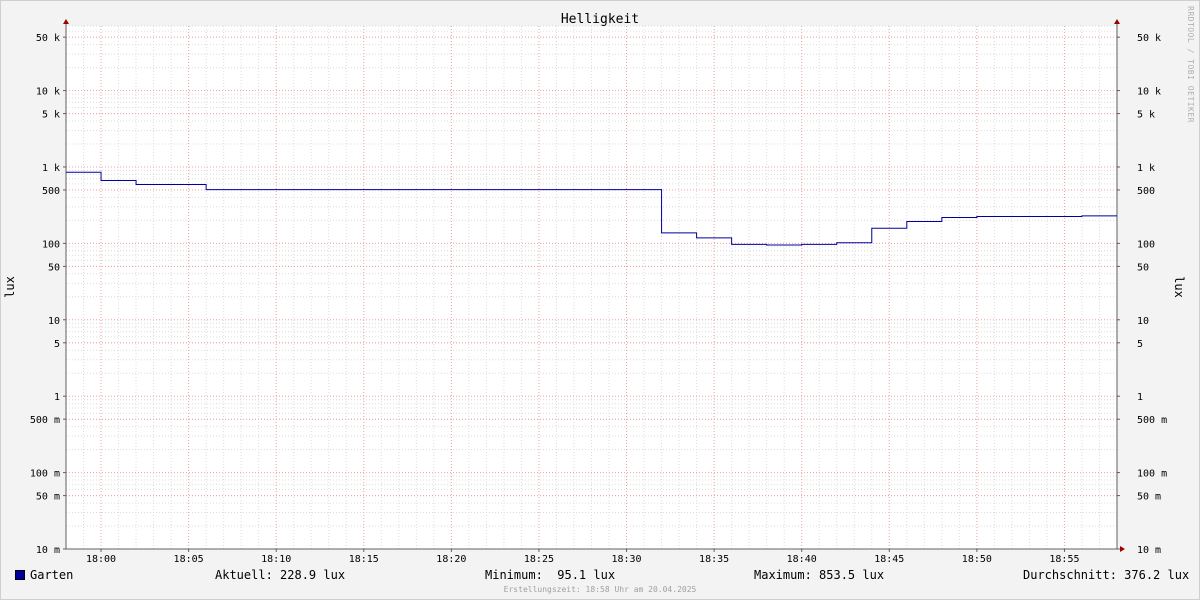 This screenshot has width=1200, height=600. Describe the element at coordinates (20, 575) in the screenshot. I see `legend-swatch-garten` at that location.